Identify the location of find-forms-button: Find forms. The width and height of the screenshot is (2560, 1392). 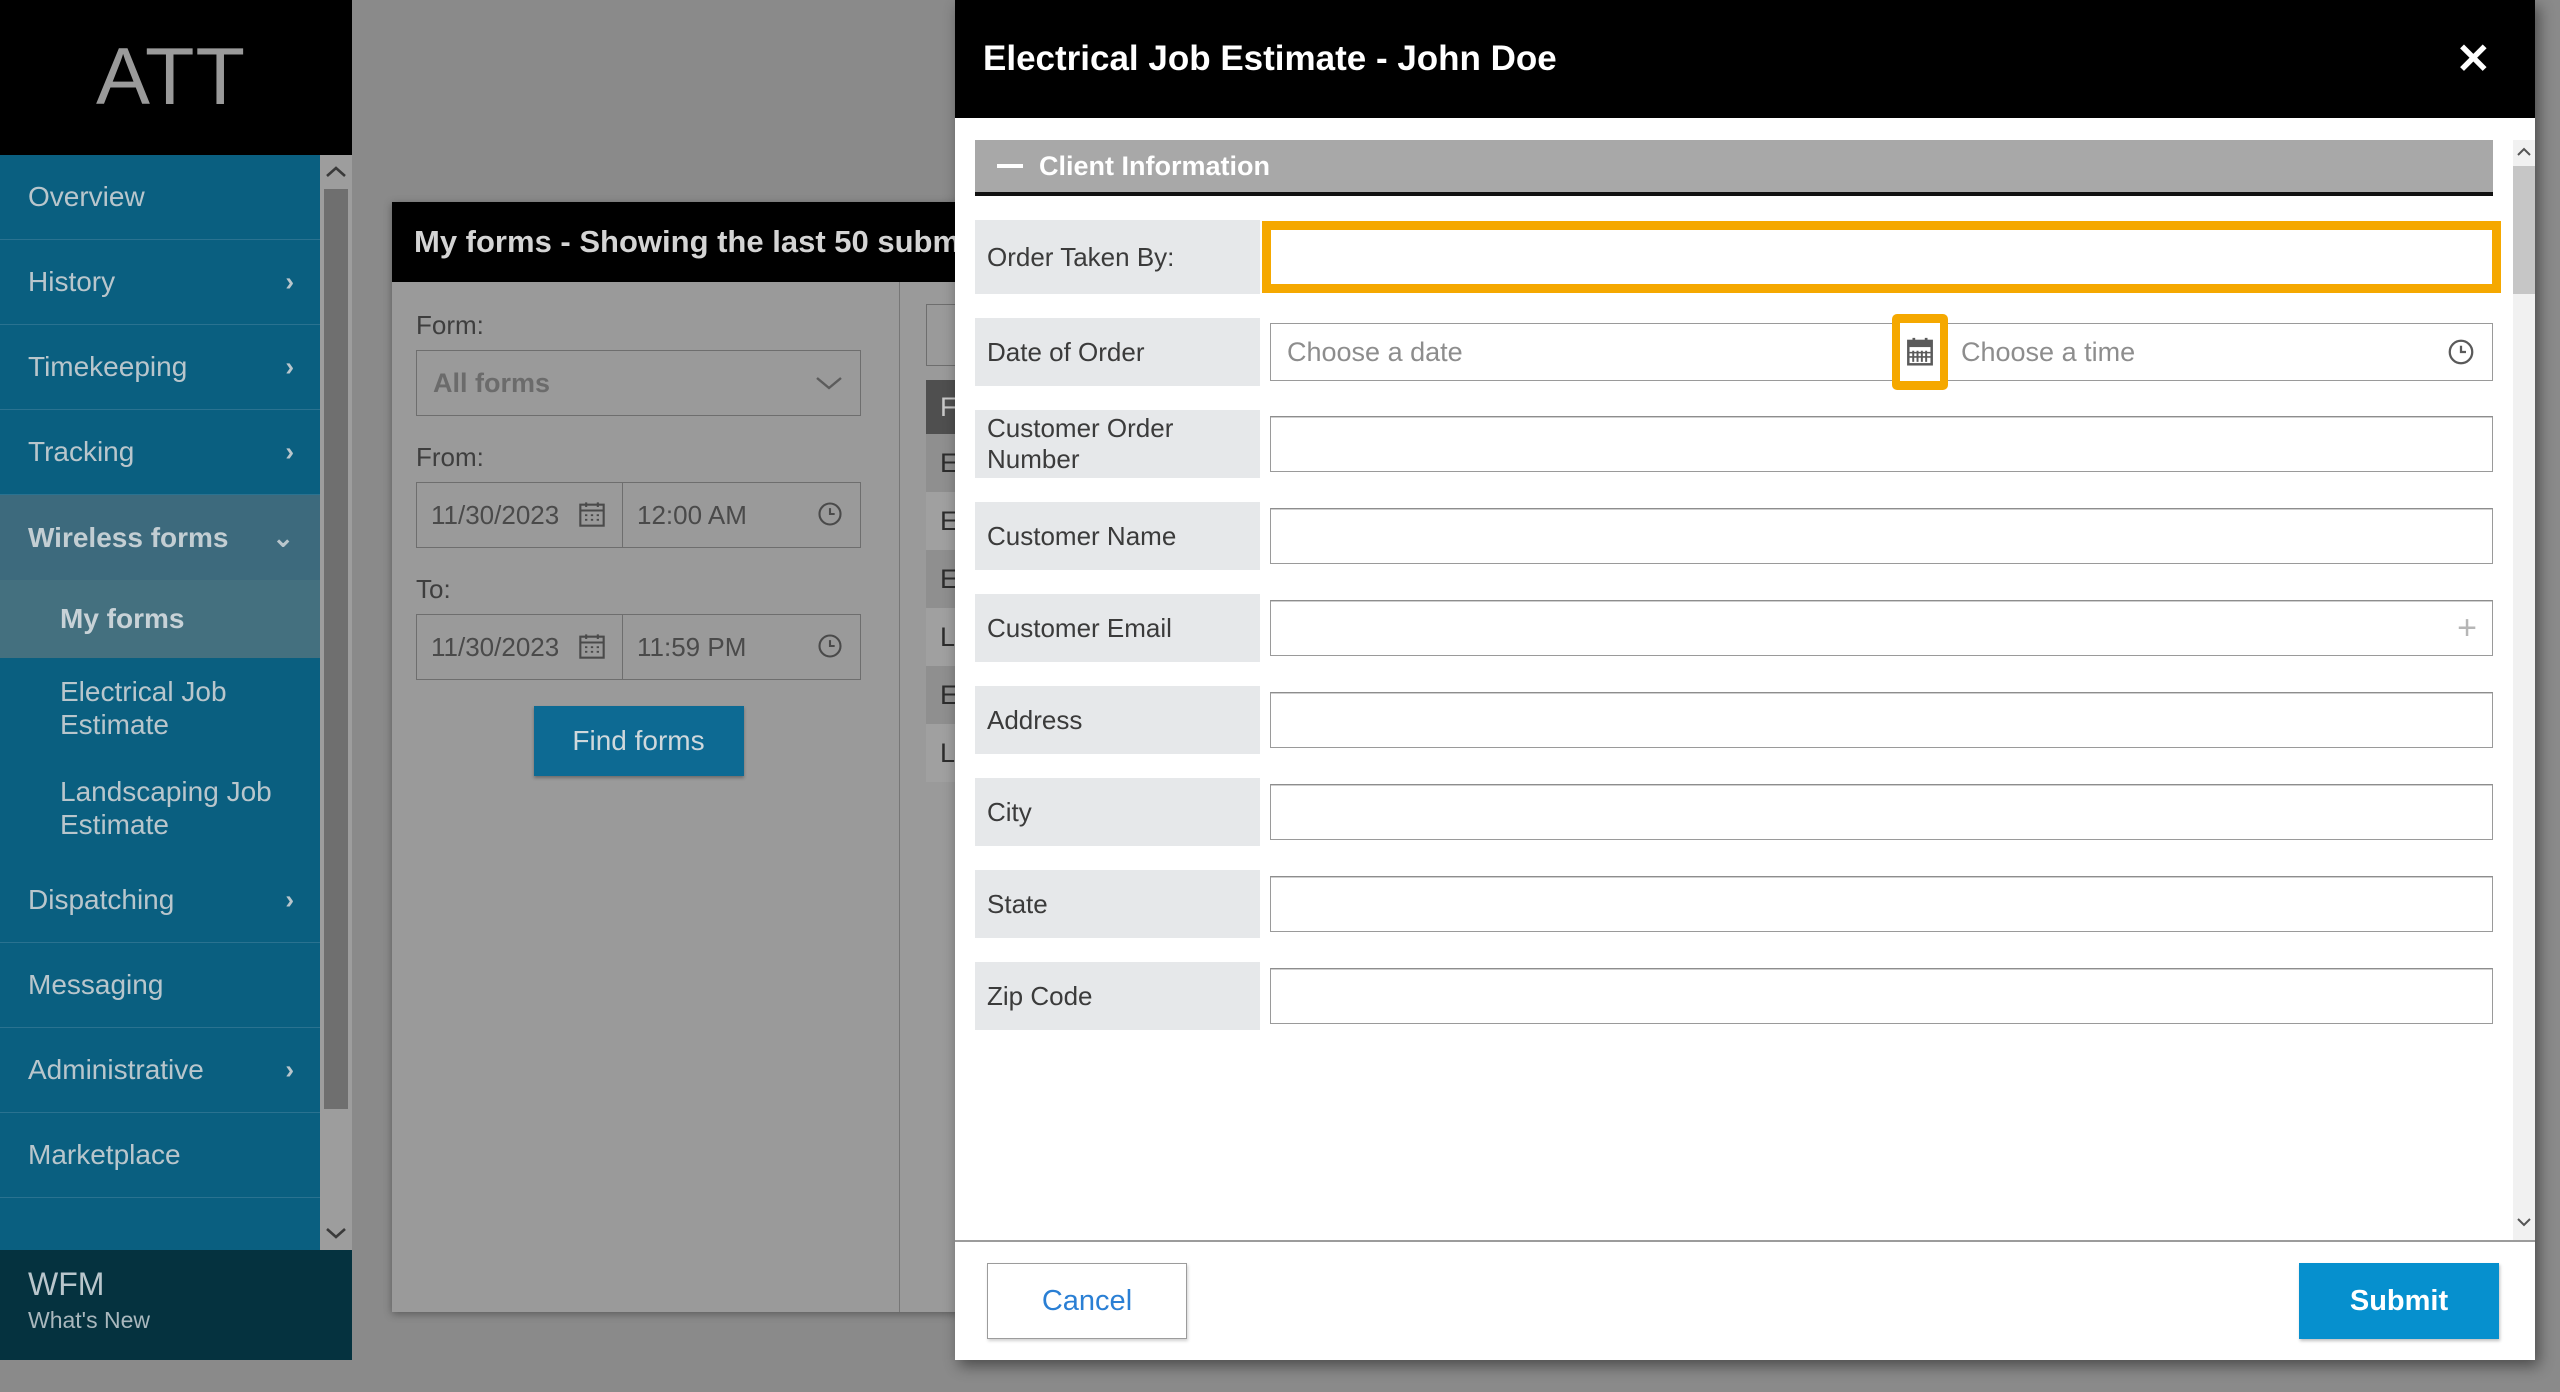
(638, 741).